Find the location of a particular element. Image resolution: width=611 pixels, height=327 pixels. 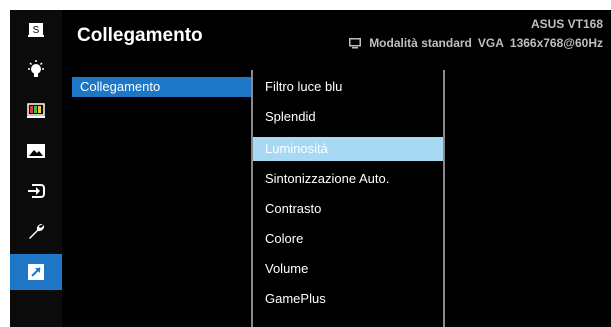

image-icon is located at coordinates (36, 151).